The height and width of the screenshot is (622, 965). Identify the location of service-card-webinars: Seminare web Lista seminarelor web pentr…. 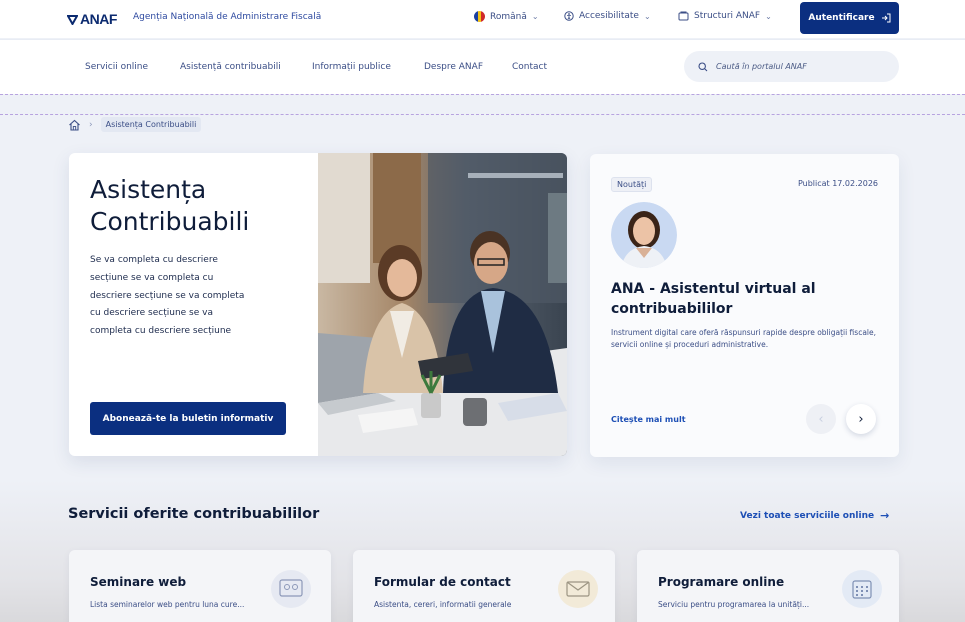
(200, 586).